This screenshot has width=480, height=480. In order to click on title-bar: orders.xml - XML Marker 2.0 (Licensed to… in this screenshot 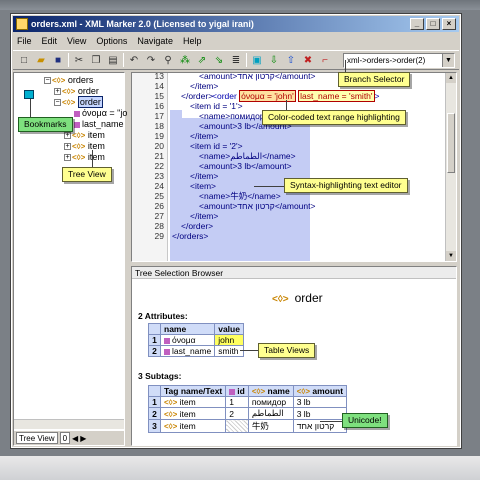, I will do `click(236, 24)`.